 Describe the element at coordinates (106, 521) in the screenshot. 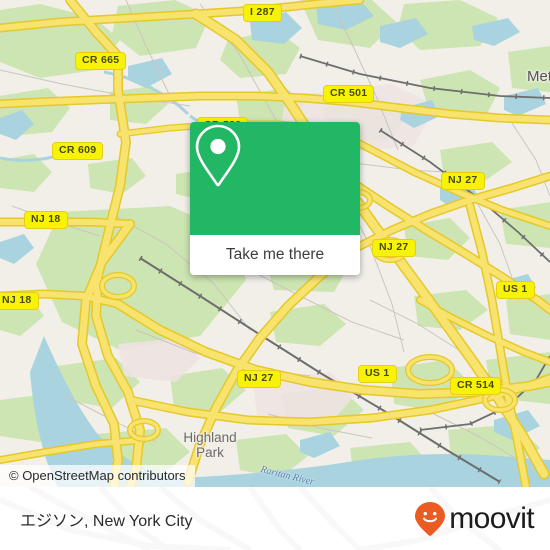

I see `location-title: エジソン, New York City` at that location.